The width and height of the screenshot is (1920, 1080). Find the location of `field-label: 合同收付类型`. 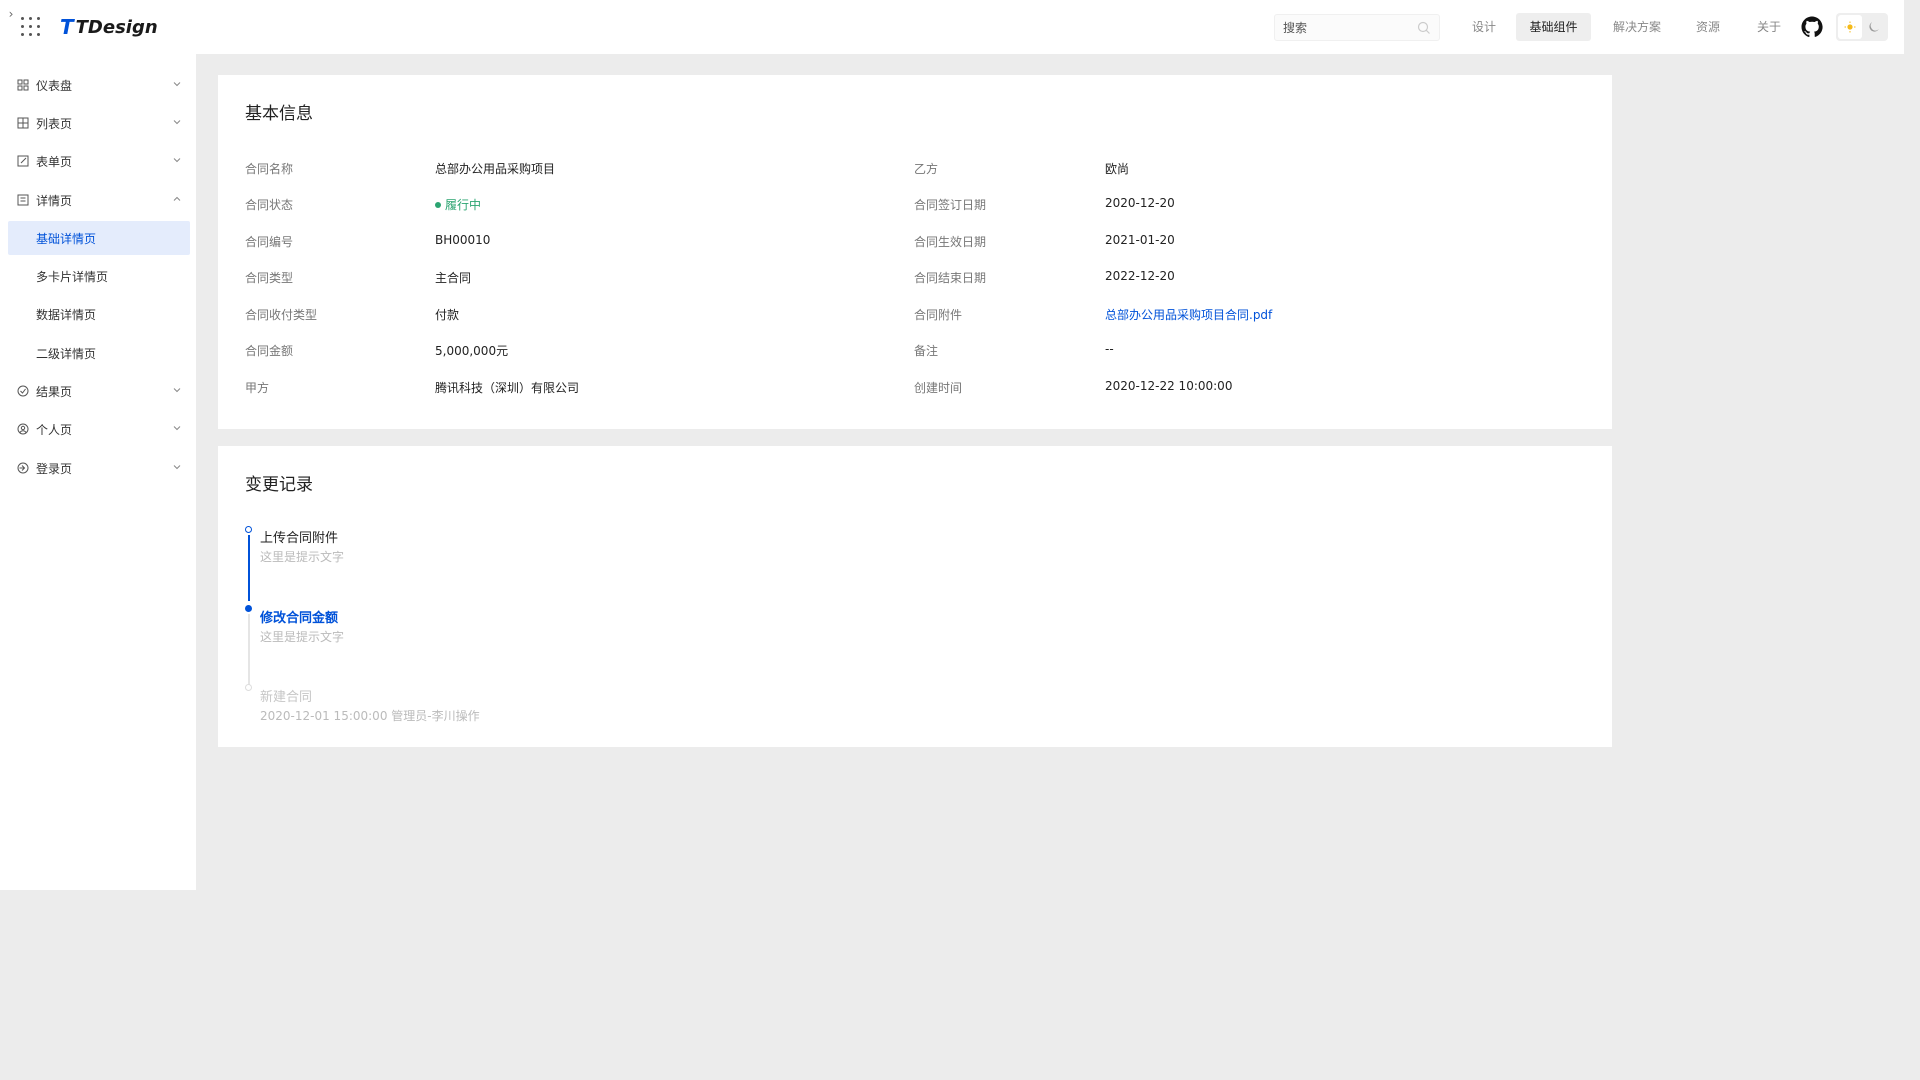

field-label: 合同收付类型 is located at coordinates (281, 315).